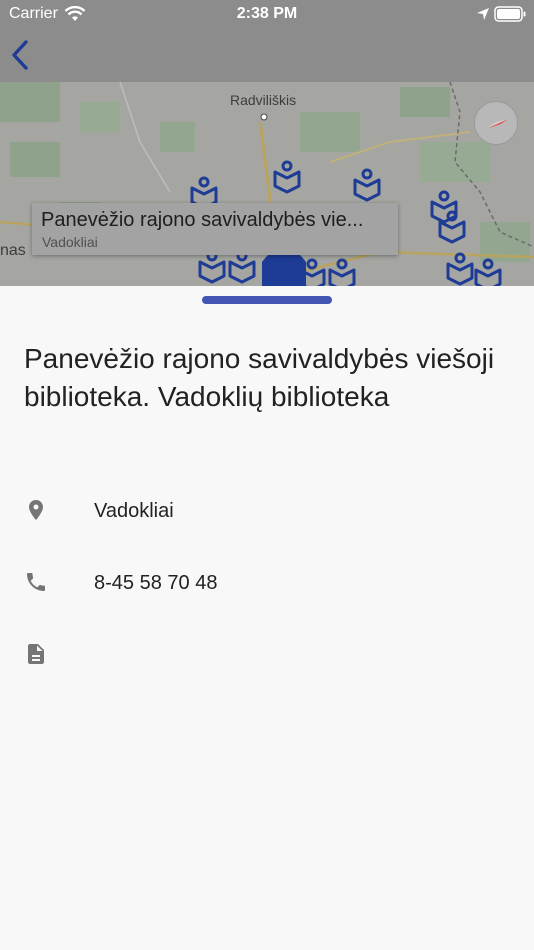  Describe the element at coordinates (267, 300) in the screenshot. I see `sheet-drag-handle` at that location.